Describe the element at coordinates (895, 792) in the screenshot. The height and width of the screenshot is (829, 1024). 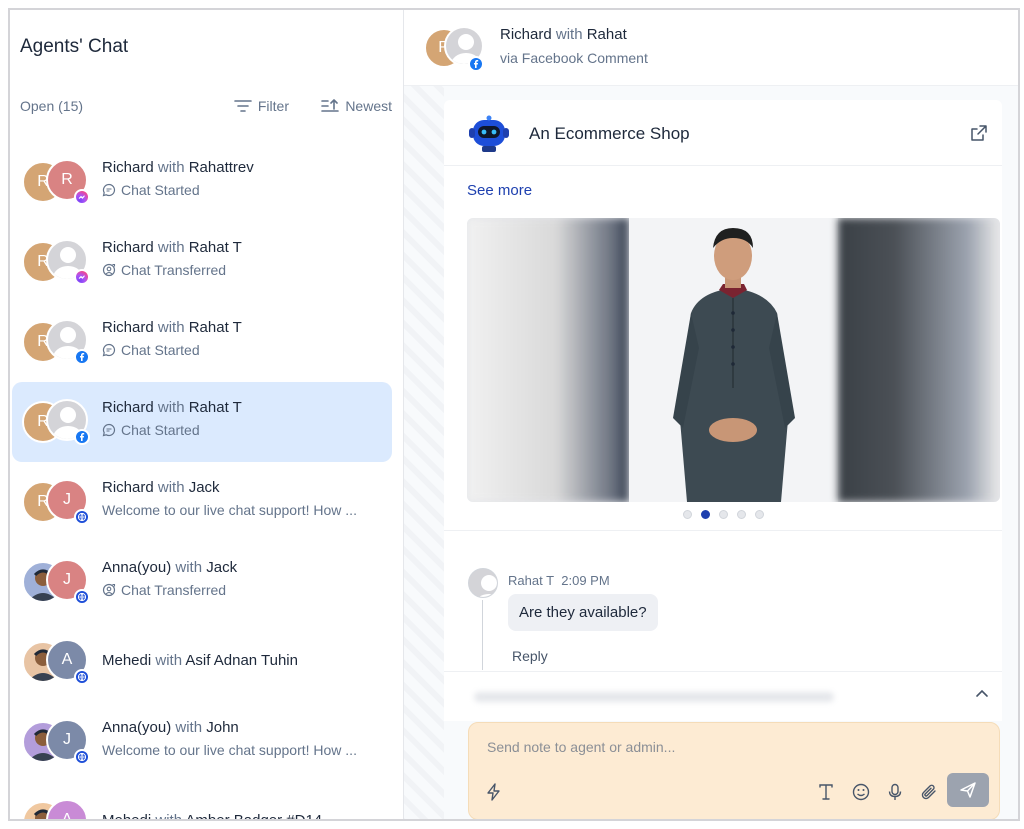
I see `microphone-icon` at that location.